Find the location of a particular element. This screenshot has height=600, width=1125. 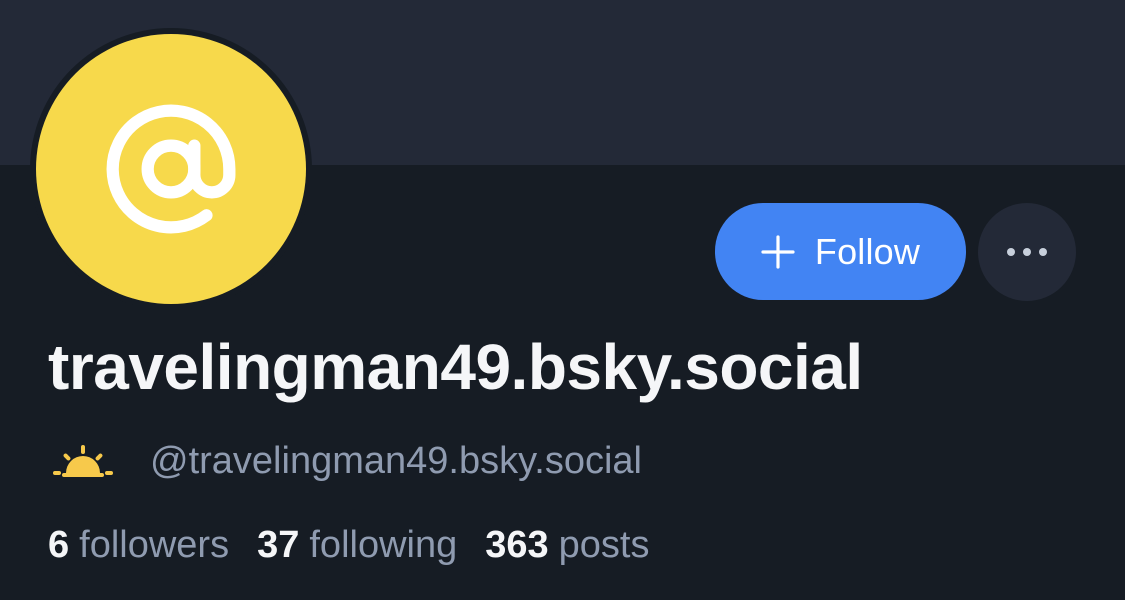

following-stat: 37 following is located at coordinates (357, 545).